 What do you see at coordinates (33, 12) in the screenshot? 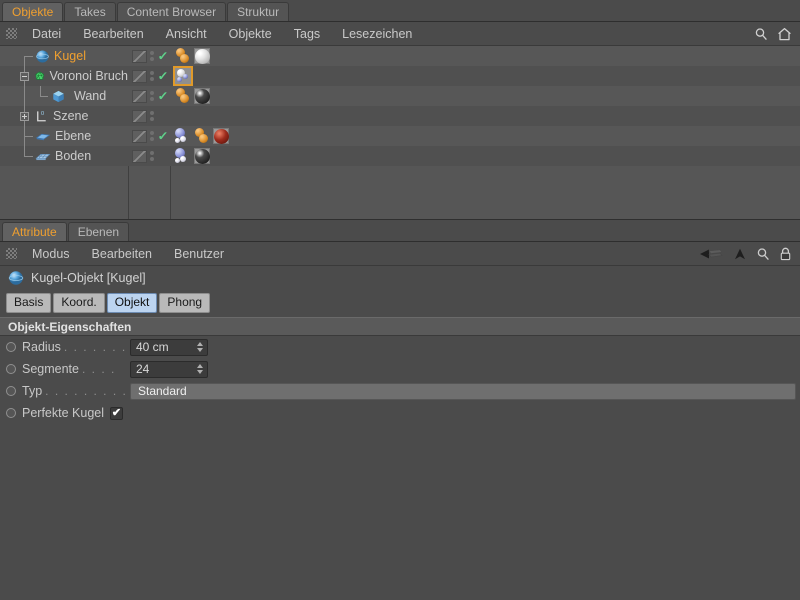
I see `tab-objekte: Objekte` at bounding box center [33, 12].